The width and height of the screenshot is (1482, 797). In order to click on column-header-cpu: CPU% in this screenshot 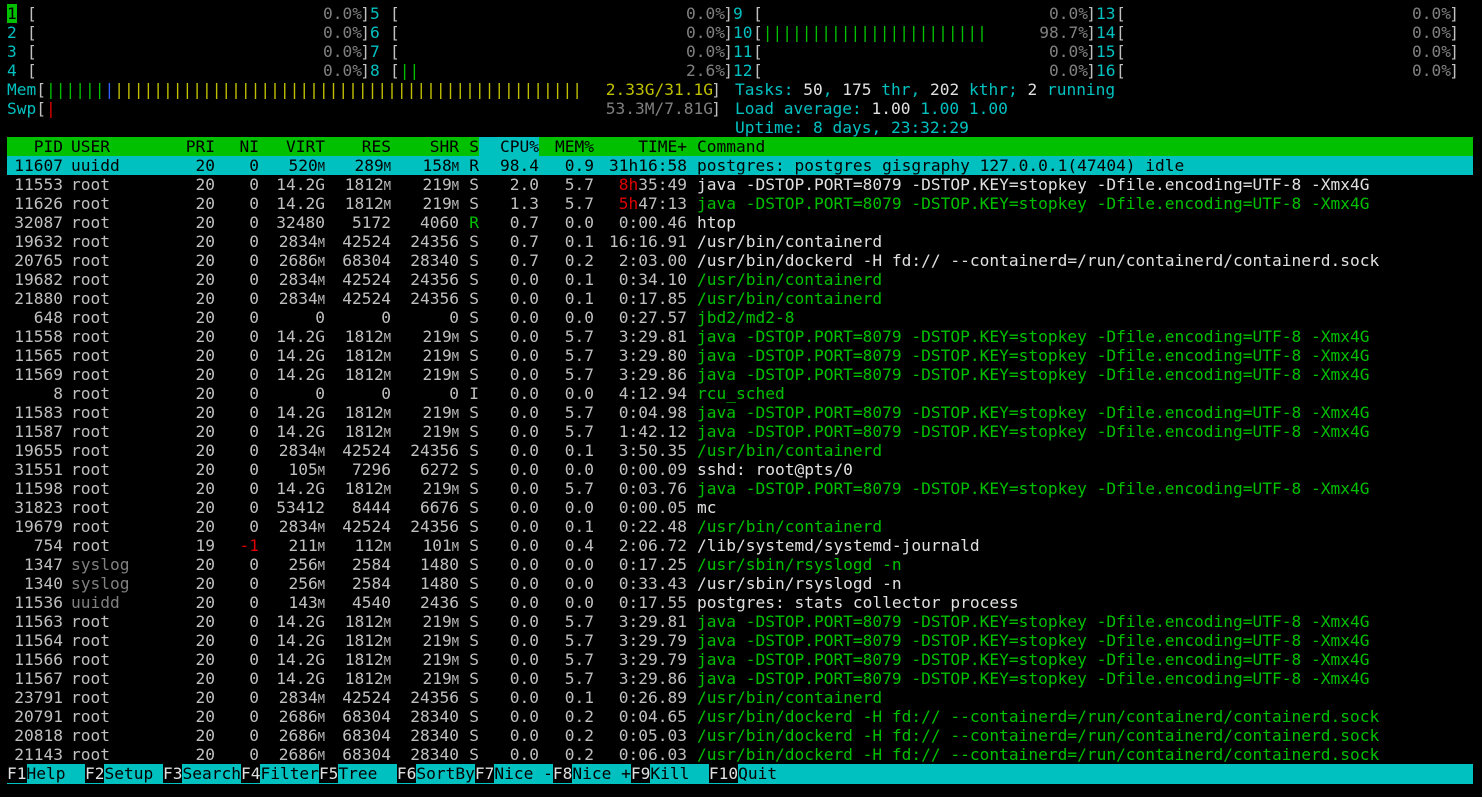, I will do `click(509, 146)`.